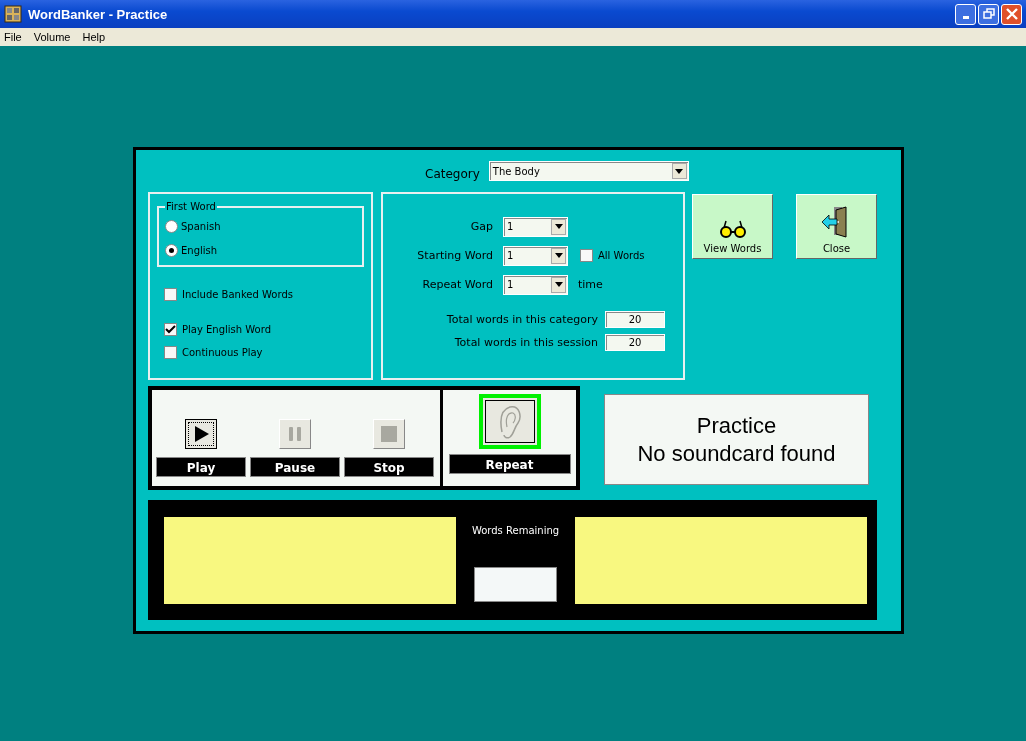 This screenshot has width=1026, height=741. Describe the element at coordinates (389, 434) in the screenshot. I see `stop-icon` at that location.